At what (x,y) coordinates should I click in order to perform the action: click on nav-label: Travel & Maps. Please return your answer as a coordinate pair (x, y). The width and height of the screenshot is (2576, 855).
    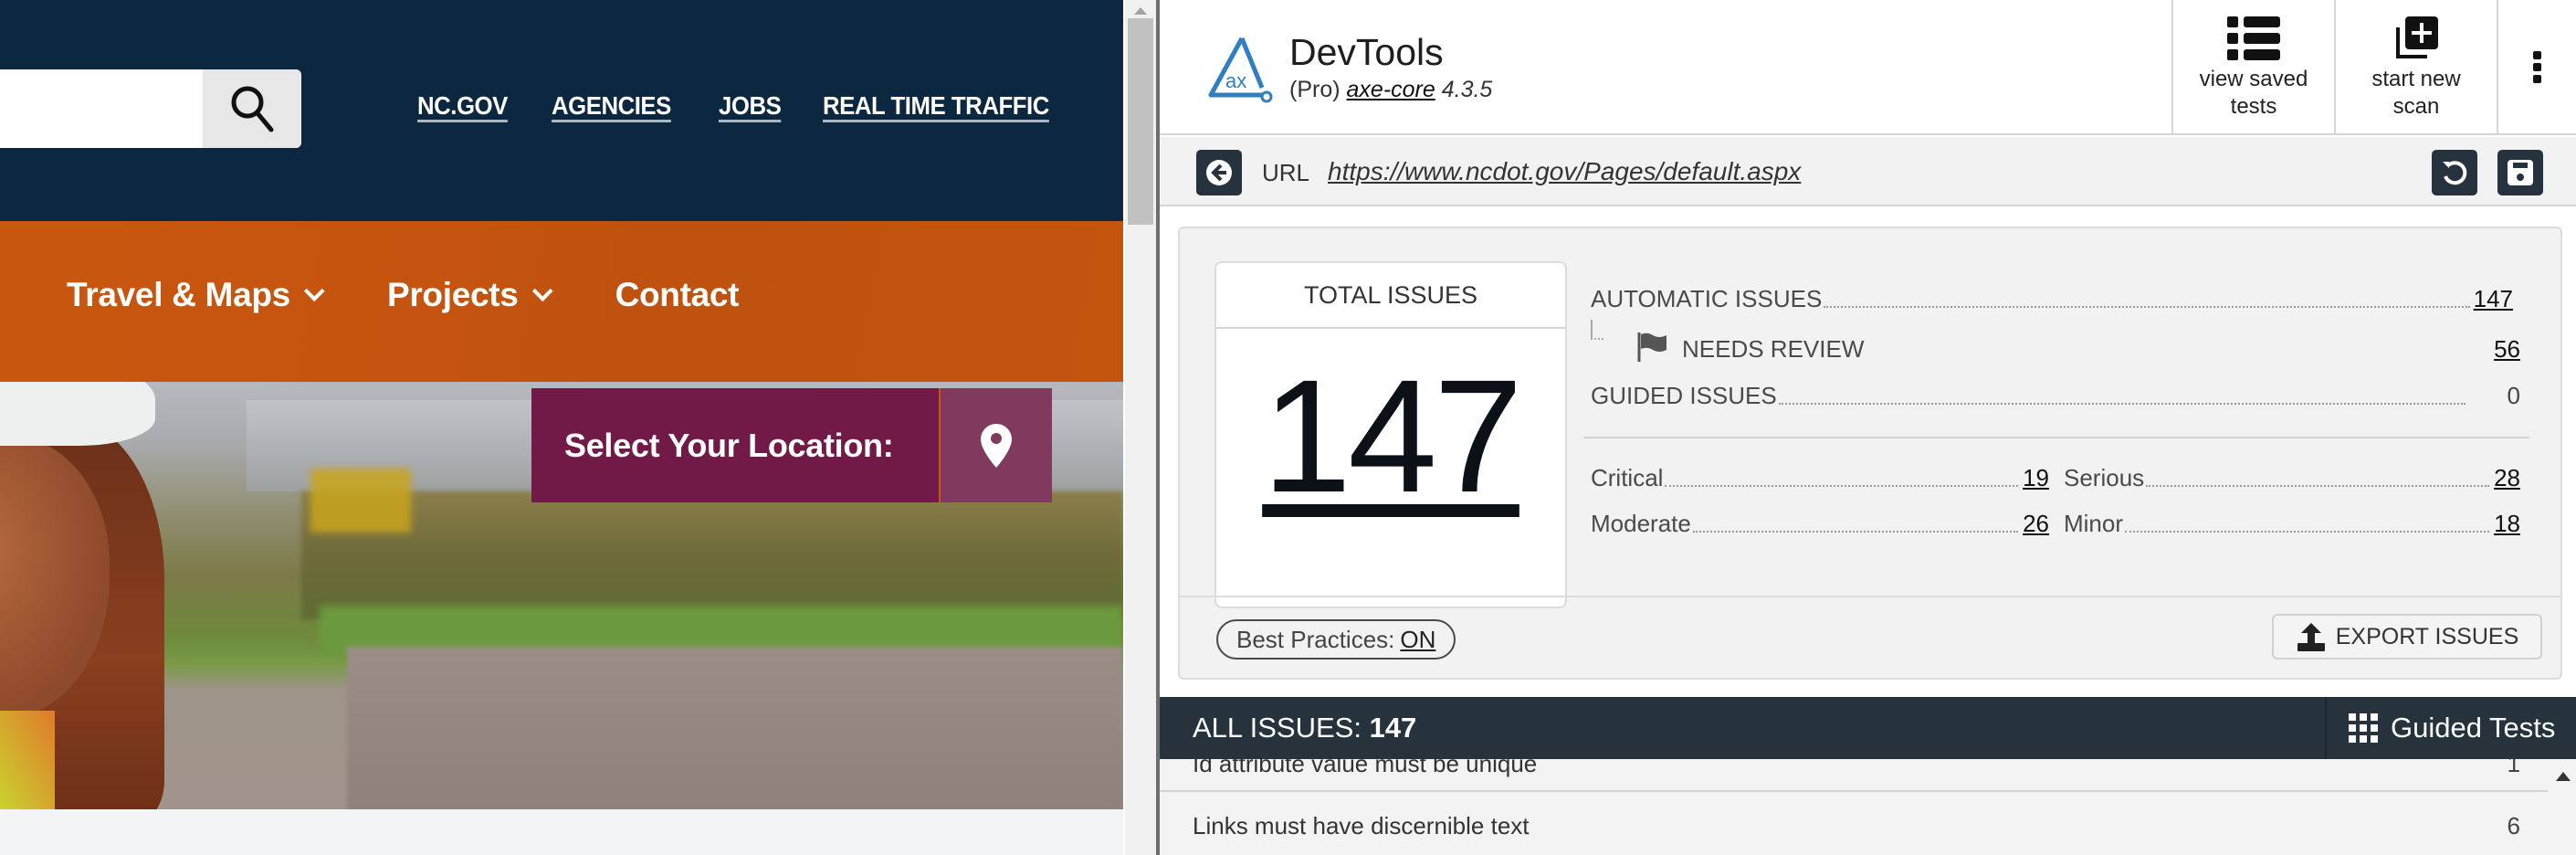
    Looking at the image, I should click on (178, 294).